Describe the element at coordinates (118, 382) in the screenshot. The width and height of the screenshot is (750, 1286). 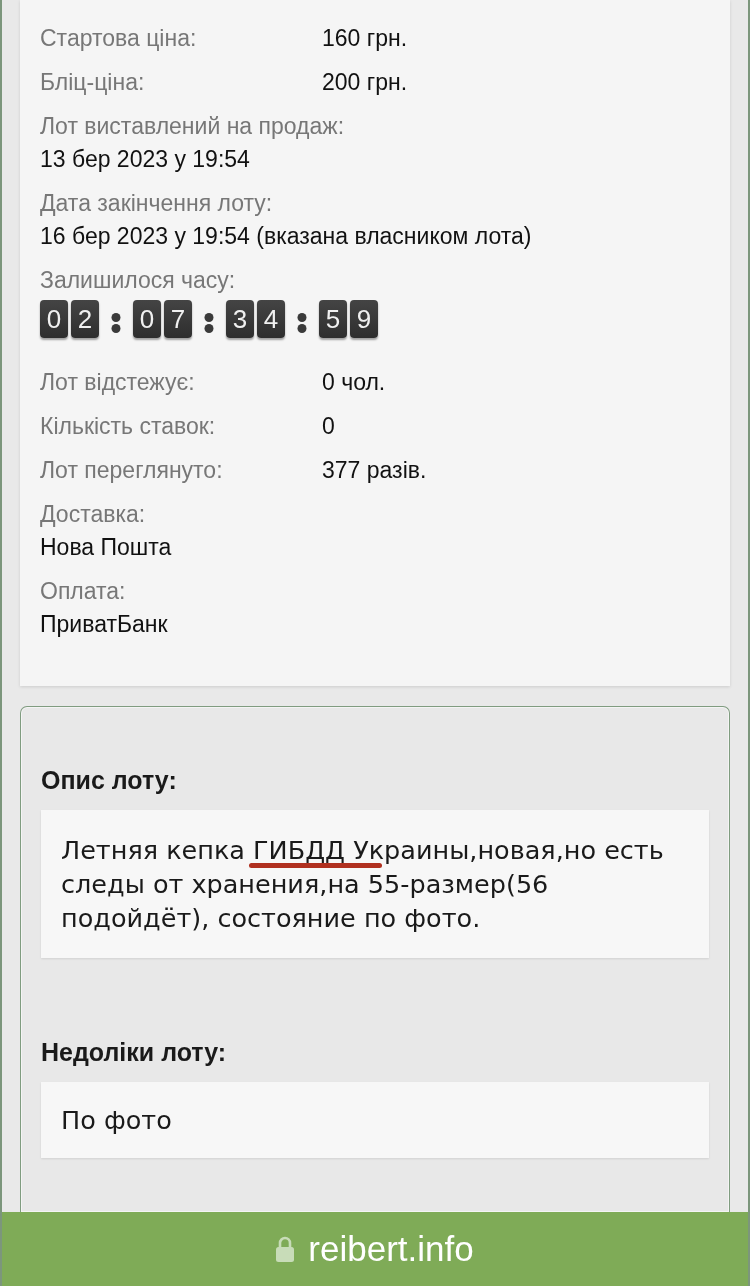
I see `field-label: Лот відстежує:` at that location.